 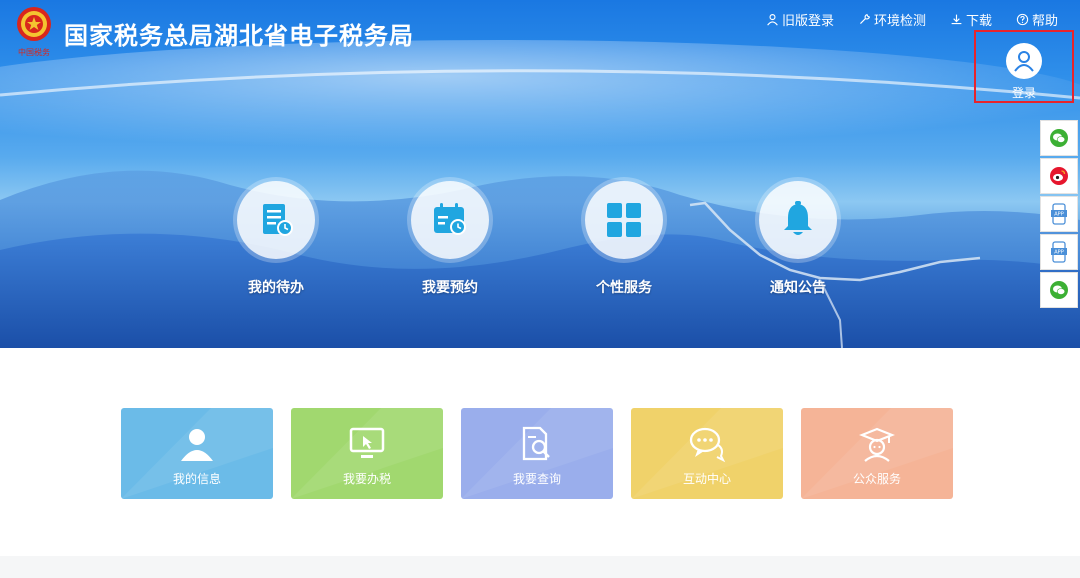 I want to click on user-avatar-icon, so click(x=1024, y=61).